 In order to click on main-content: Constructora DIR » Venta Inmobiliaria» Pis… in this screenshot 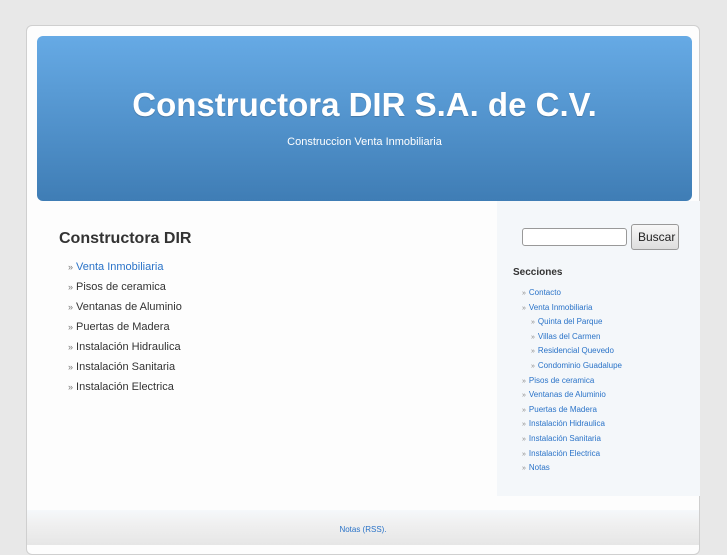, I will do `click(125, 315)`.